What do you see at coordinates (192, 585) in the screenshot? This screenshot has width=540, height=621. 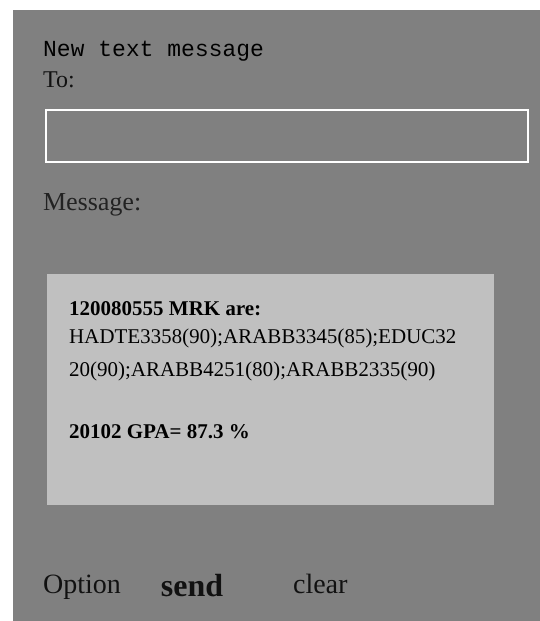 I see `softkey-button: send` at bounding box center [192, 585].